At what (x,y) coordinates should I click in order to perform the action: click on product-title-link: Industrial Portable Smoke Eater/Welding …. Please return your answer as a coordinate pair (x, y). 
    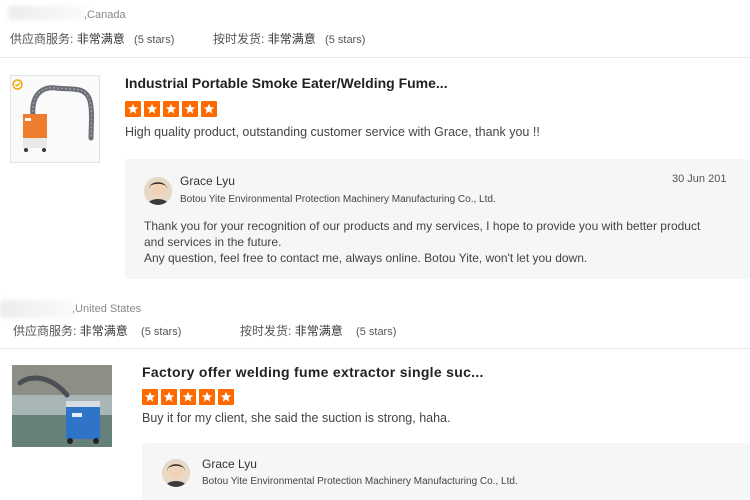
    Looking at the image, I should click on (286, 83).